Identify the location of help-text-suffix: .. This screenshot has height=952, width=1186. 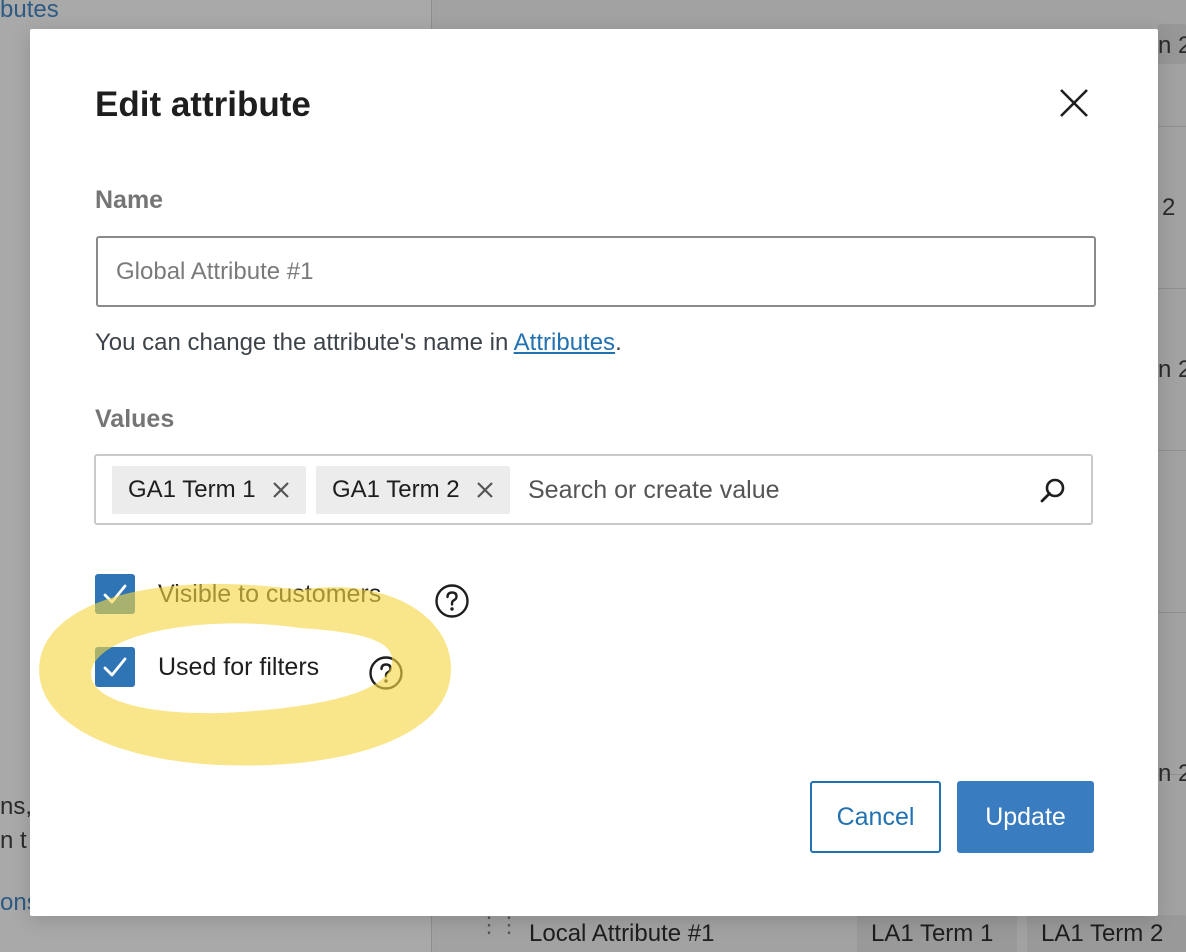
(618, 342).